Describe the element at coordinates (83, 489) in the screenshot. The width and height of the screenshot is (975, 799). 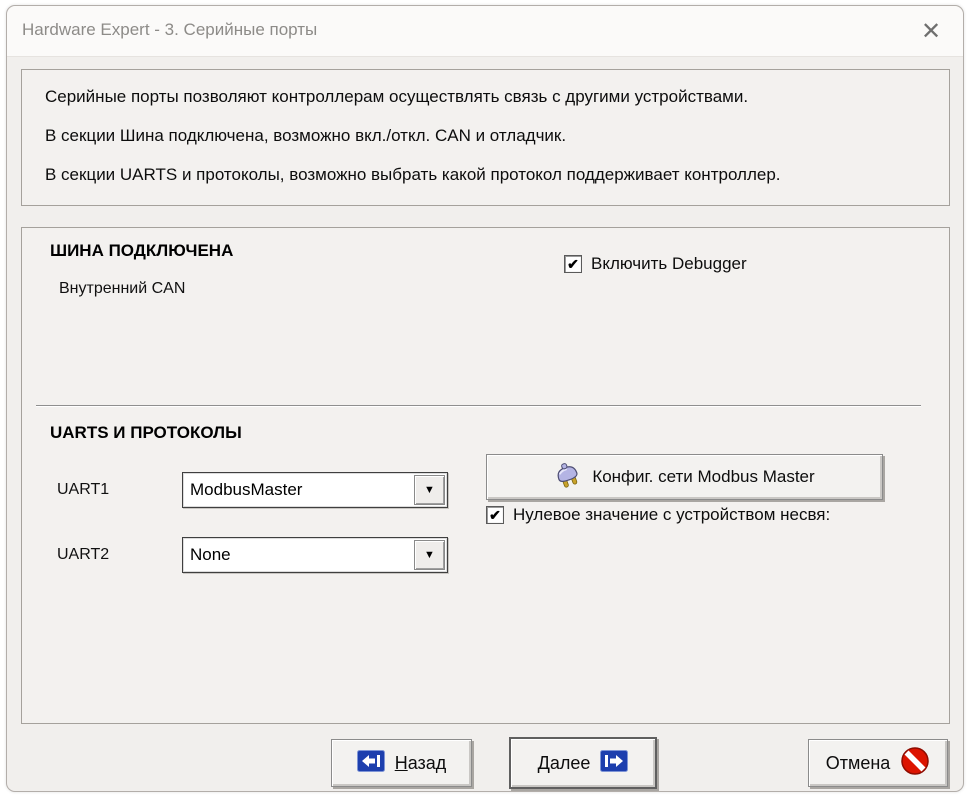
I see `uart1-label: UART1` at that location.